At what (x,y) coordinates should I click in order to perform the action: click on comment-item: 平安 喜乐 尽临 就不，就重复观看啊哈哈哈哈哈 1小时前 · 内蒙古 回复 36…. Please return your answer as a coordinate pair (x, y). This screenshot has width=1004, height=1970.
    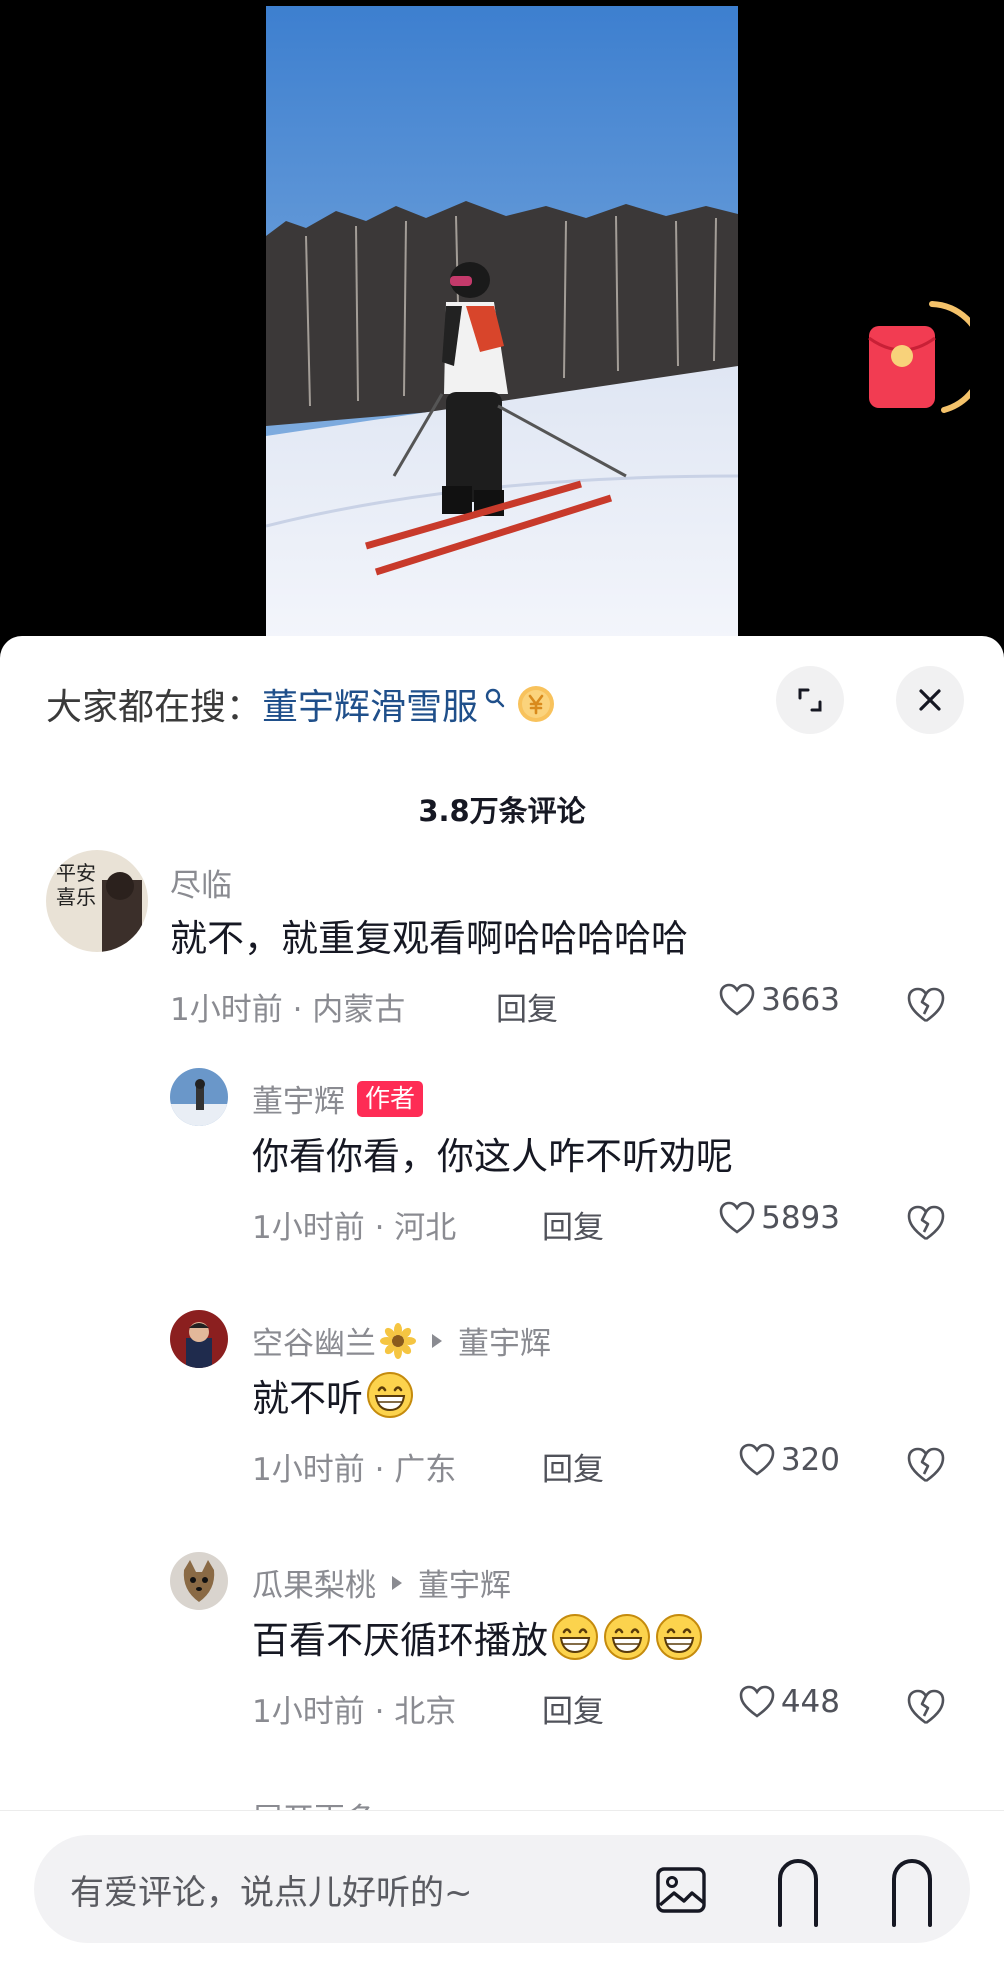
    Looking at the image, I should click on (502, 948).